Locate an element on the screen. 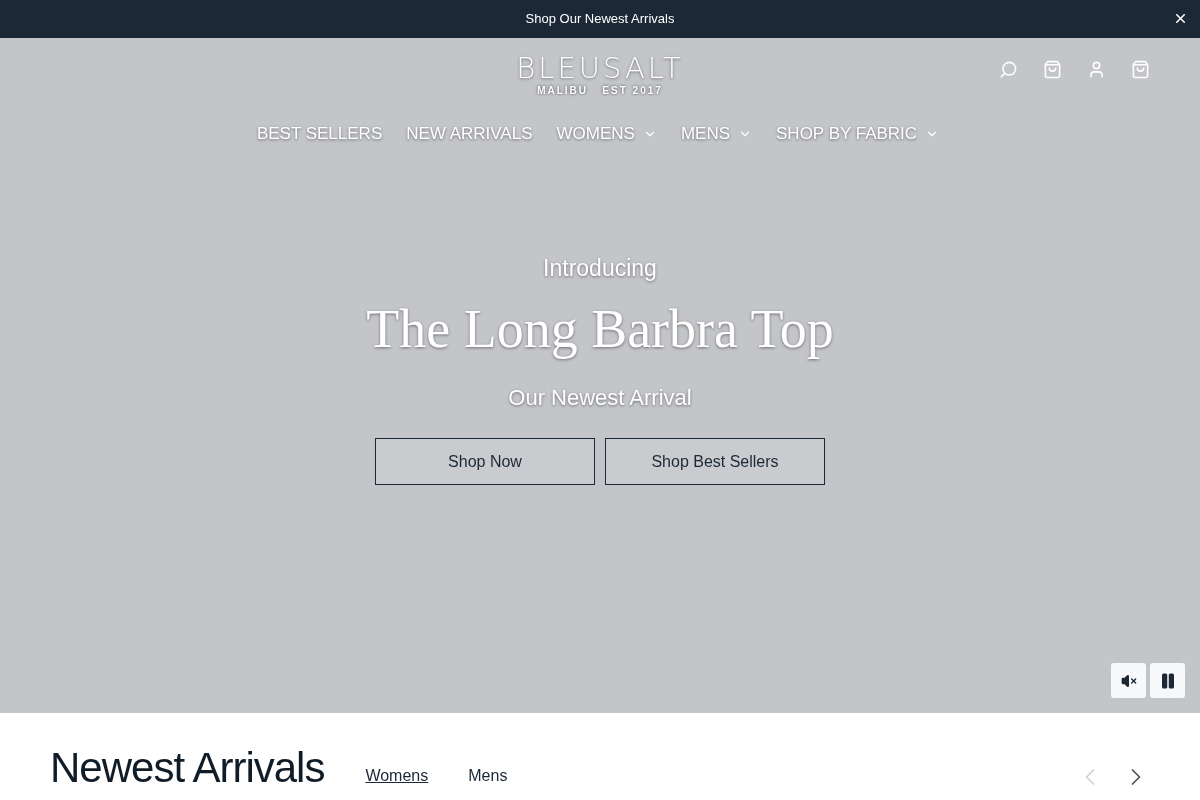  cart-icon is located at coordinates (1140, 69).